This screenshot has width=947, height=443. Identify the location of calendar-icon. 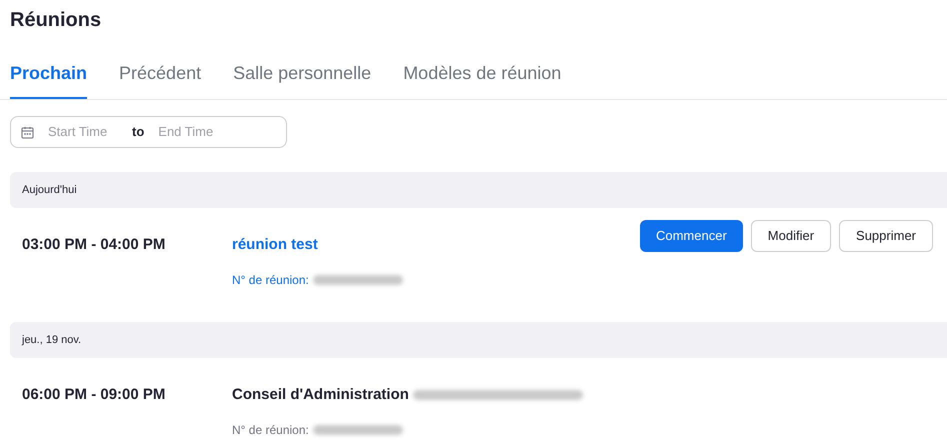
(27, 132).